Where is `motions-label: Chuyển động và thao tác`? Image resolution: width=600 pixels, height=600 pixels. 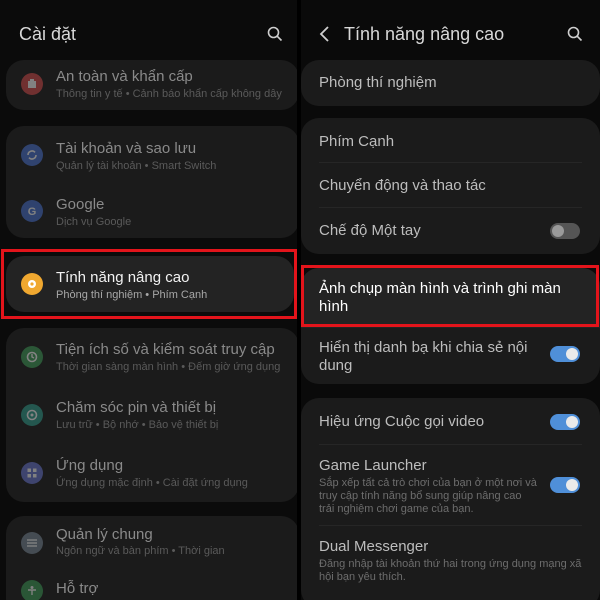
motions-label: Chuyển động và thao tác is located at coordinates (402, 185).